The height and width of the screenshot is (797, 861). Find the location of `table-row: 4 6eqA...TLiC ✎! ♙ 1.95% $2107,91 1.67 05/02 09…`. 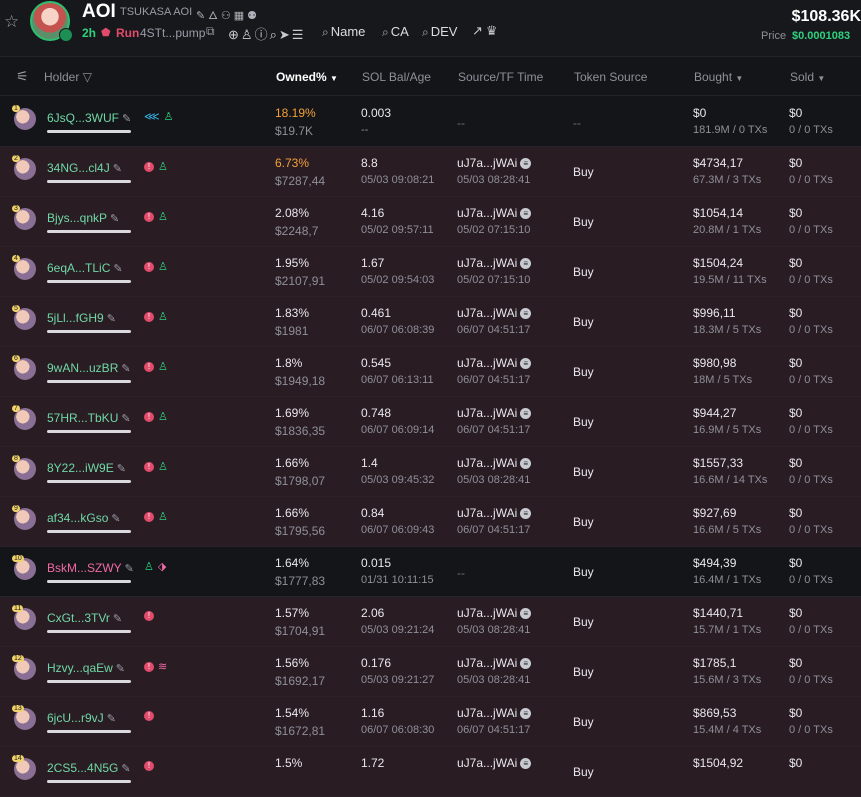

table-row: 4 6eqA...TLiC ✎! ♙ 1.95% $2107,91 1.67 05/02 09… is located at coordinates (430, 272).